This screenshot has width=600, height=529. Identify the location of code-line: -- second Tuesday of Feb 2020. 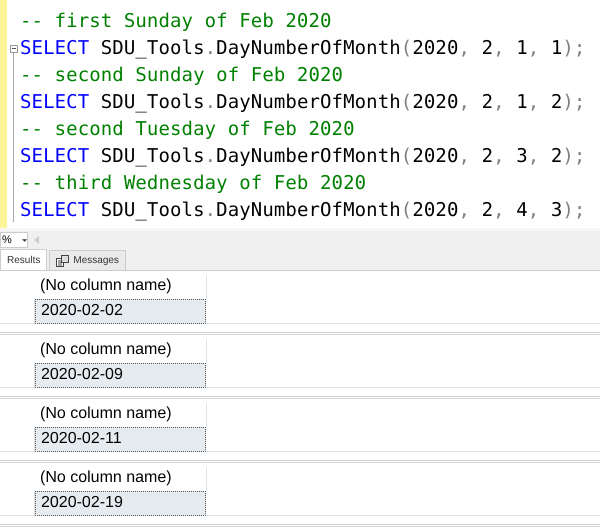
(187, 129).